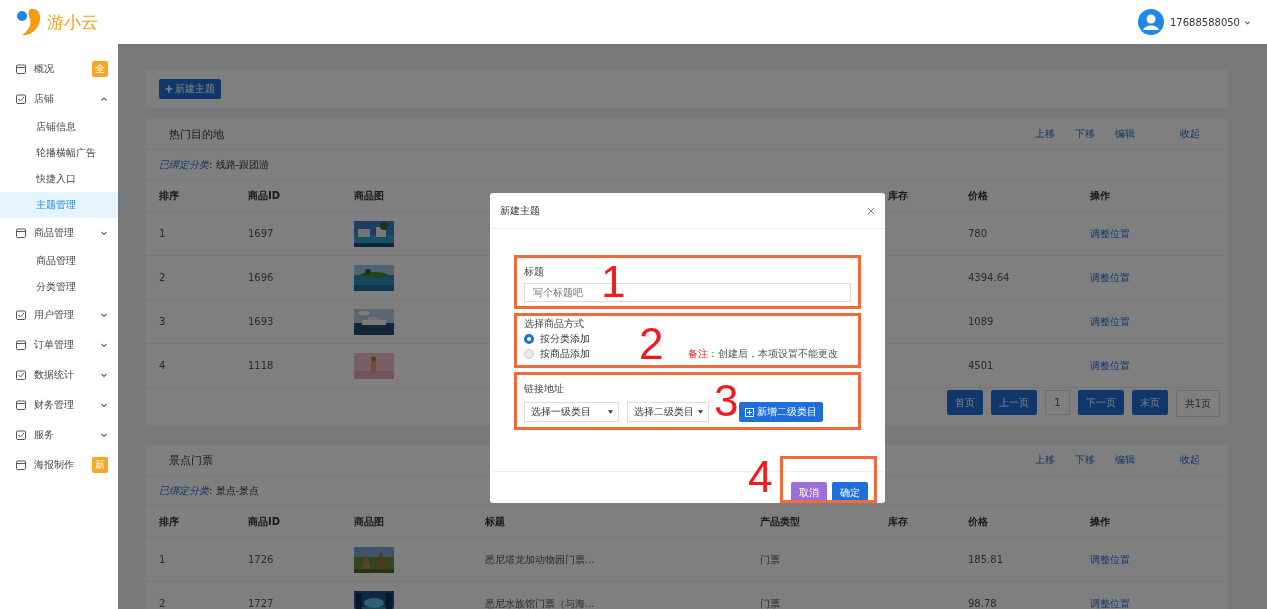 This screenshot has height=609, width=1267. Describe the element at coordinates (59, 179) in the screenshot. I see `sidebar-subitem: 快捷入口` at that location.